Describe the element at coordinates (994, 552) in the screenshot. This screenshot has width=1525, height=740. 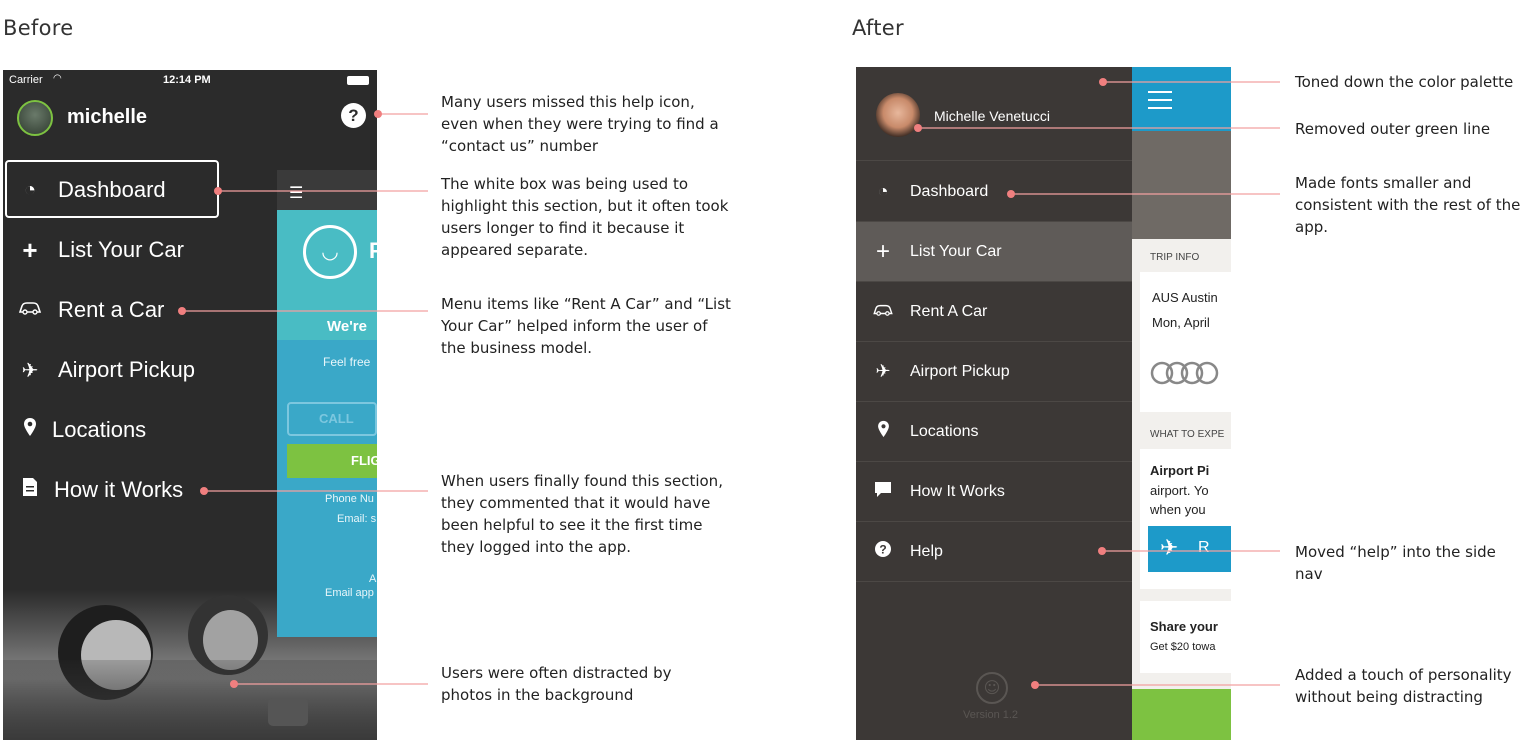
I see `sidebar-item-help: ? Help` at that location.